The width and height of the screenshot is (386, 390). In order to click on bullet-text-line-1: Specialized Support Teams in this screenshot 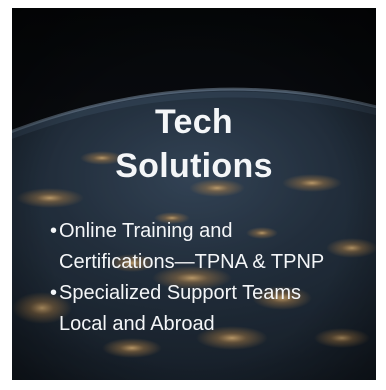, I will do `click(180, 293)`.